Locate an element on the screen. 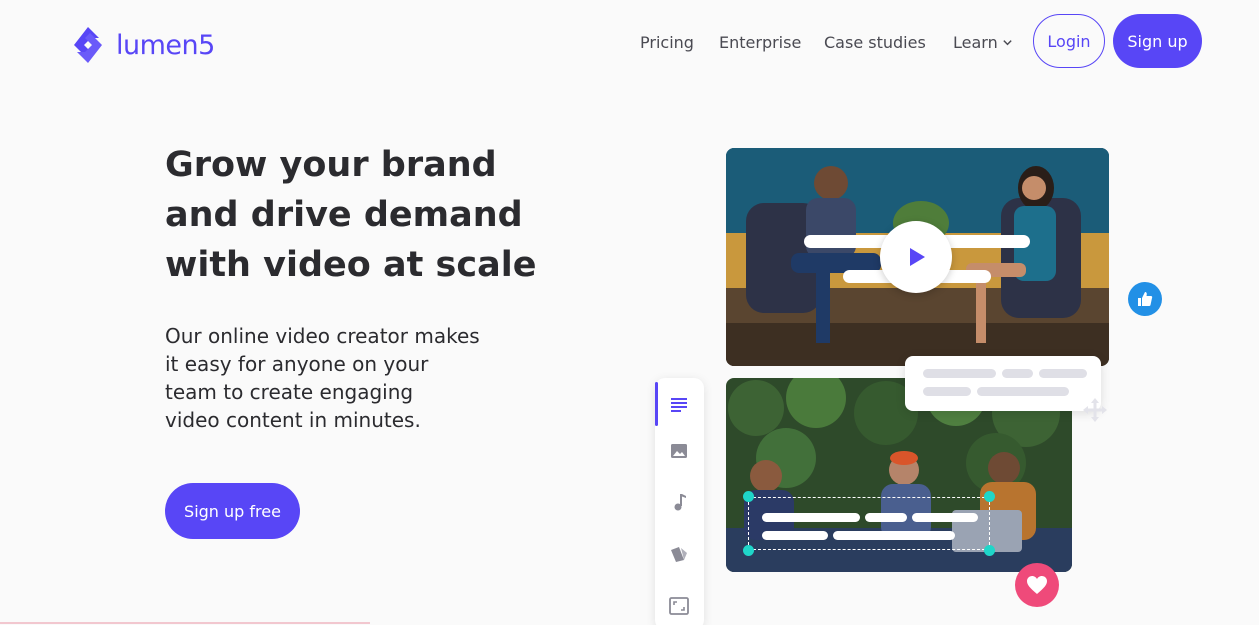  music-tool-button is located at coordinates (679, 502).